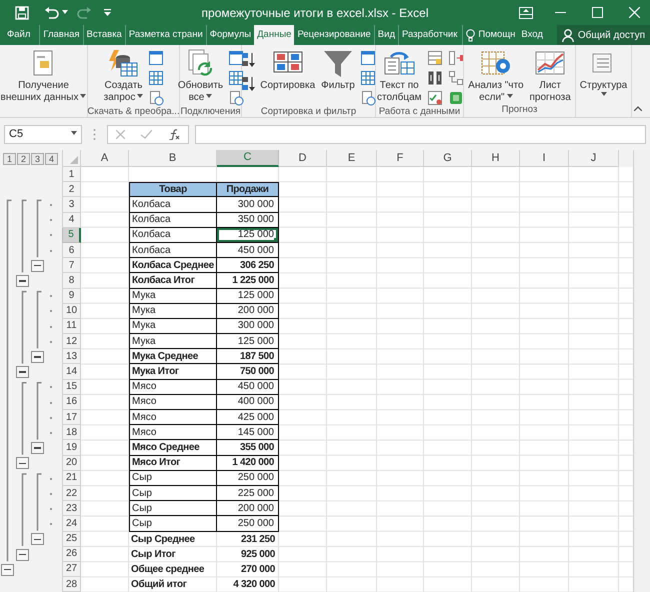 The height and width of the screenshot is (592, 650). I want to click on row-header: 2, so click(71, 190).